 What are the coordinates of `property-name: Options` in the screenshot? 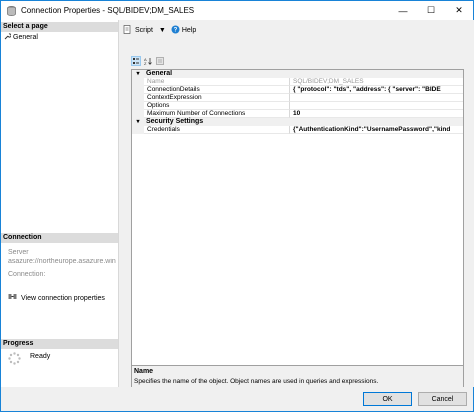 It's located at (217, 106).